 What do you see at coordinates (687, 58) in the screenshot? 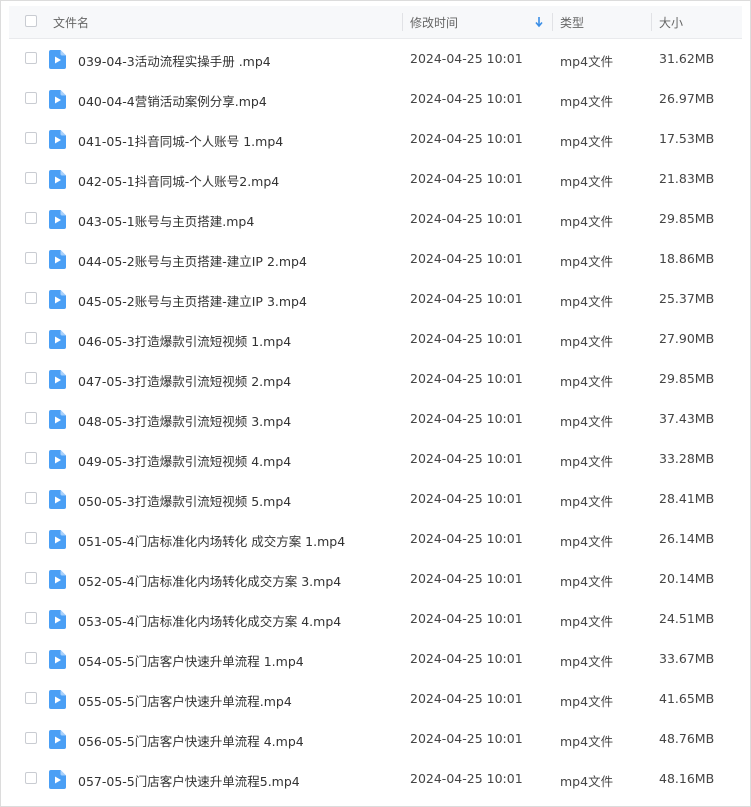
I see `file-size: 31.62MB` at bounding box center [687, 58].